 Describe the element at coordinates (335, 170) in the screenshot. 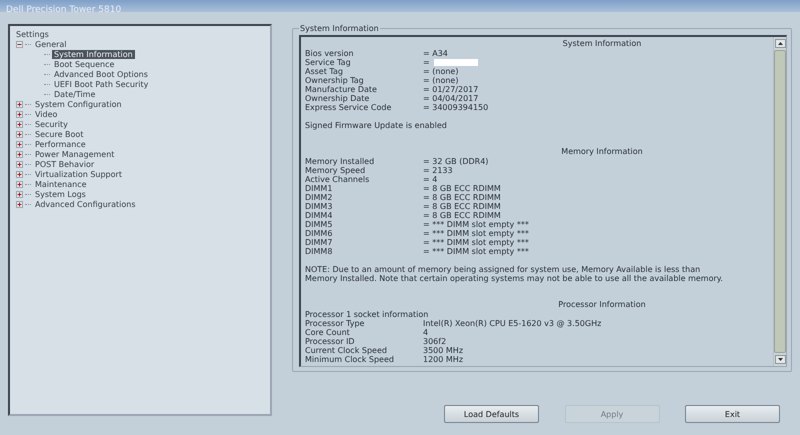

I see `info-label: Memory Speed` at that location.